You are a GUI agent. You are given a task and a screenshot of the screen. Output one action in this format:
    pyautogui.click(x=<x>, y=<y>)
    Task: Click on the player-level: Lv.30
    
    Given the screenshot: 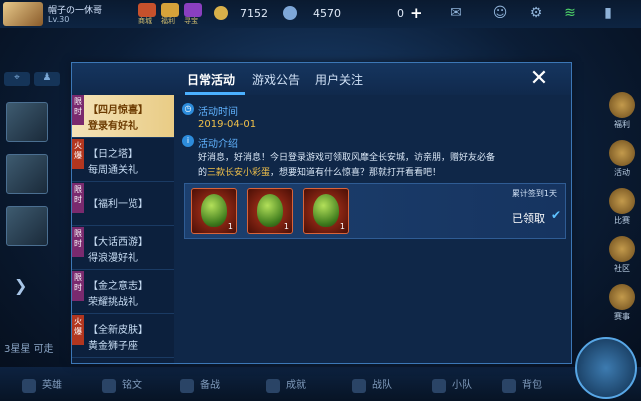 What is the action you would take?
    pyautogui.click(x=59, y=19)
    